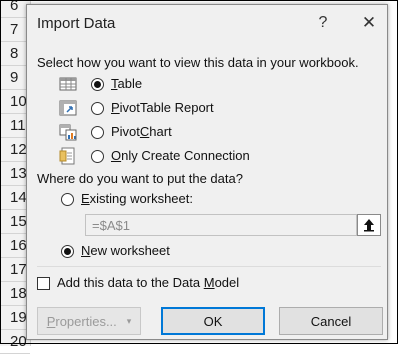 The width and height of the screenshot is (400, 354). Describe the element at coordinates (97, 132) in the screenshot. I see `pivotchart-radio` at that location.